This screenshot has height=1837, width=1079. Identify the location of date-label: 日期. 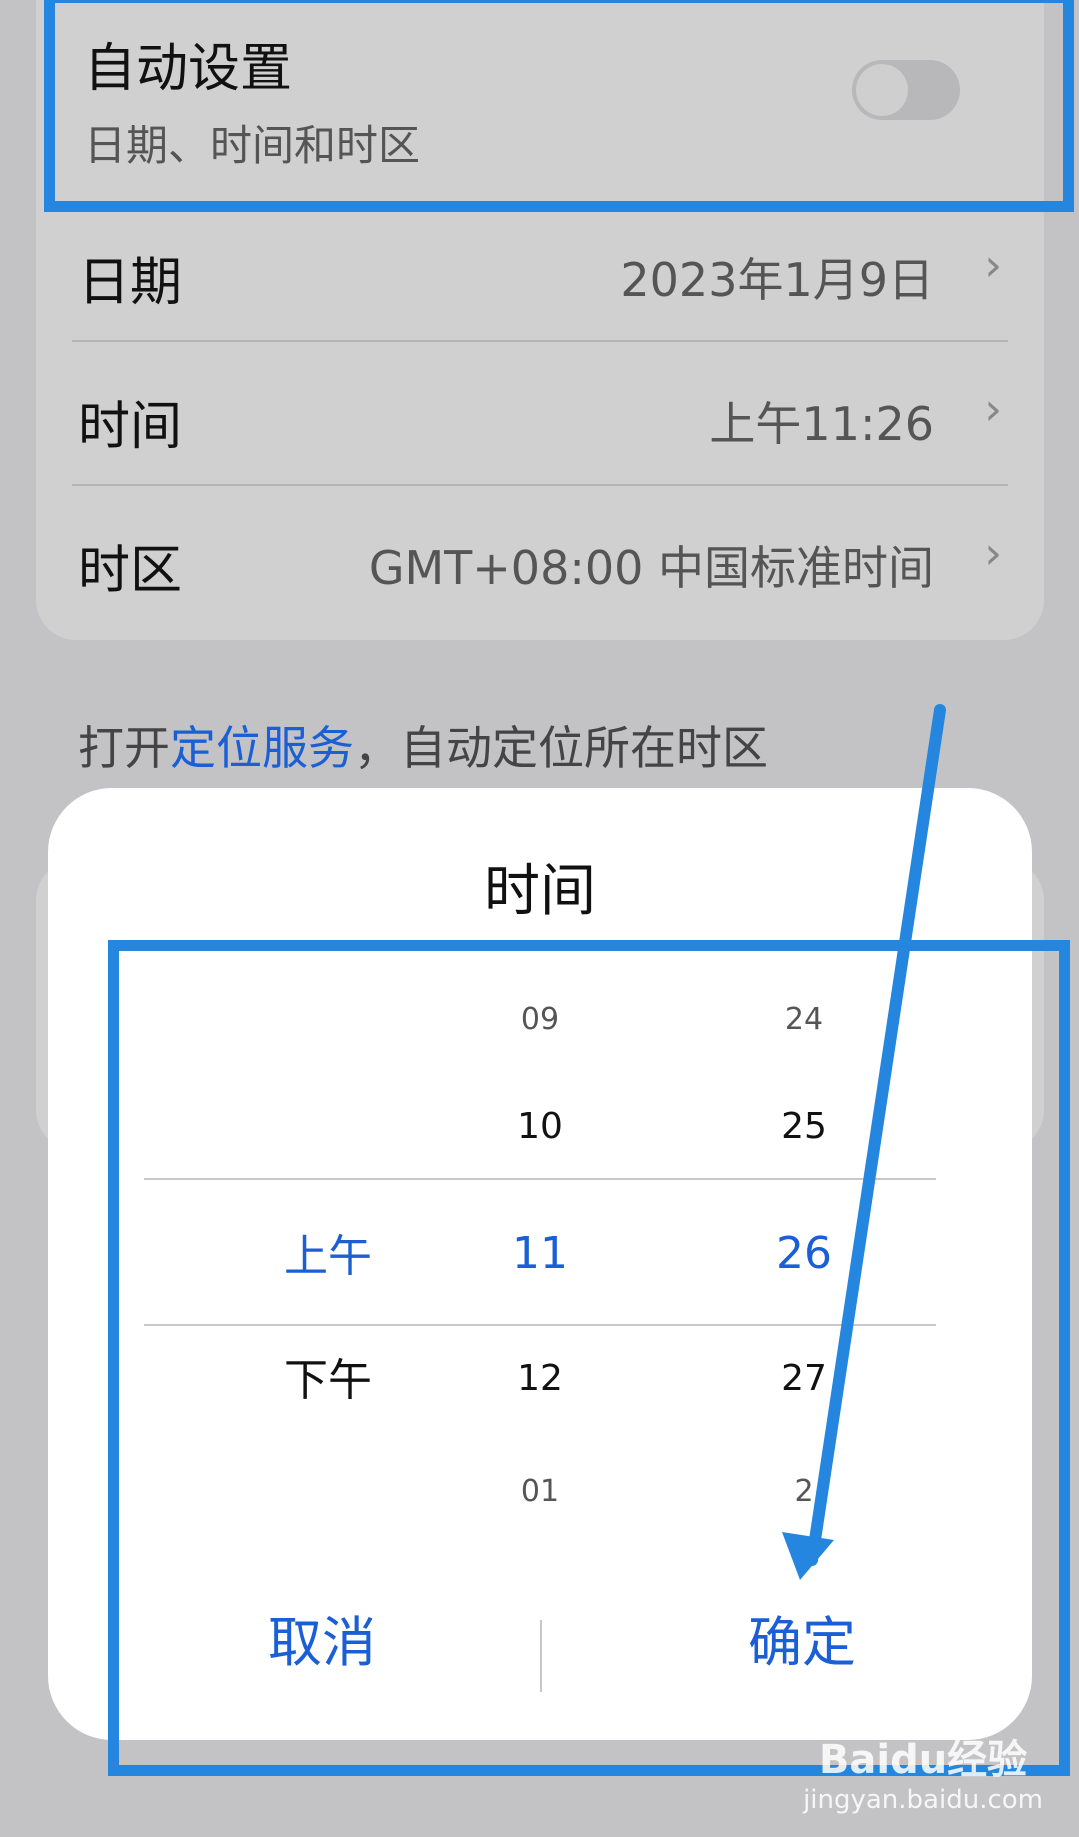
(130, 283).